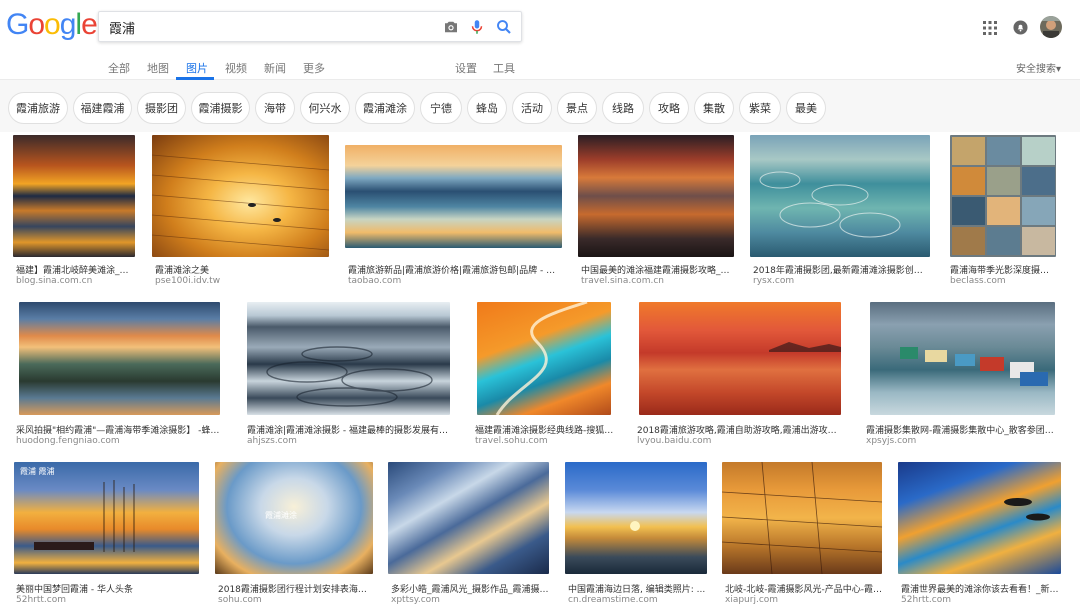 The height and width of the screenshot is (609, 1080). Describe the element at coordinates (102, 108) in the screenshot. I see `chip: 福建霞浦` at that location.